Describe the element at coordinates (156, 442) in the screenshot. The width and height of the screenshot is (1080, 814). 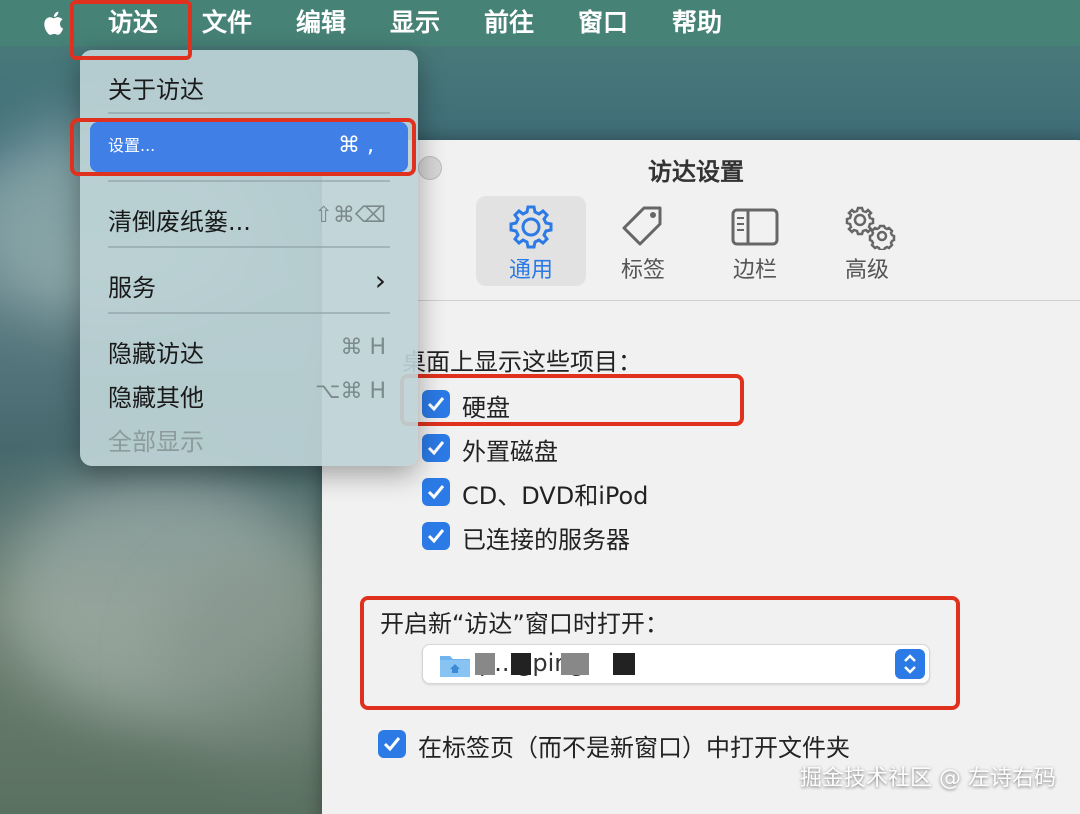
I see `menu-item-label: 全部显示` at that location.